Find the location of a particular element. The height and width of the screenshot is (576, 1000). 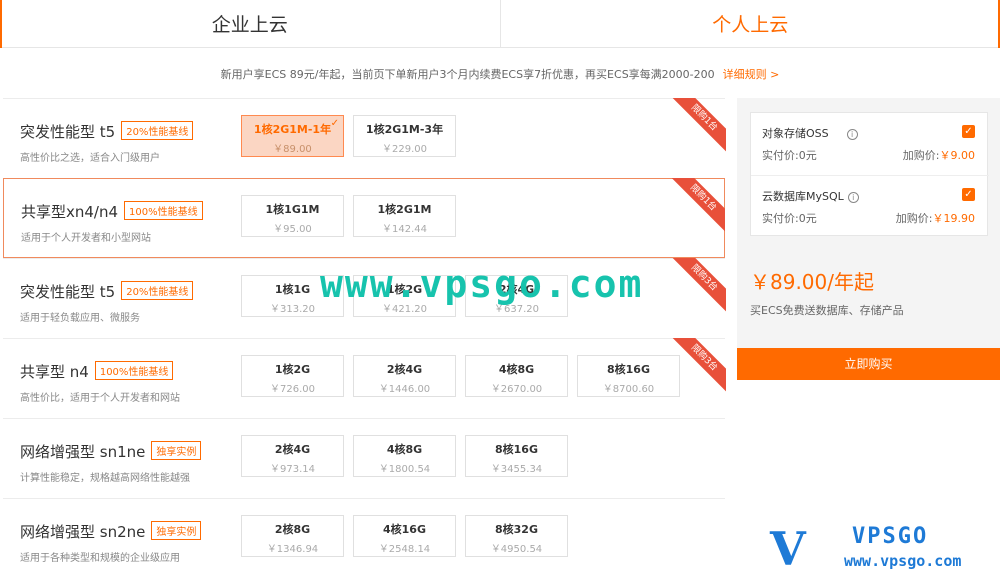

plan-name: 网络增强型 sn1ne 独享实例 is located at coordinates (111, 451).